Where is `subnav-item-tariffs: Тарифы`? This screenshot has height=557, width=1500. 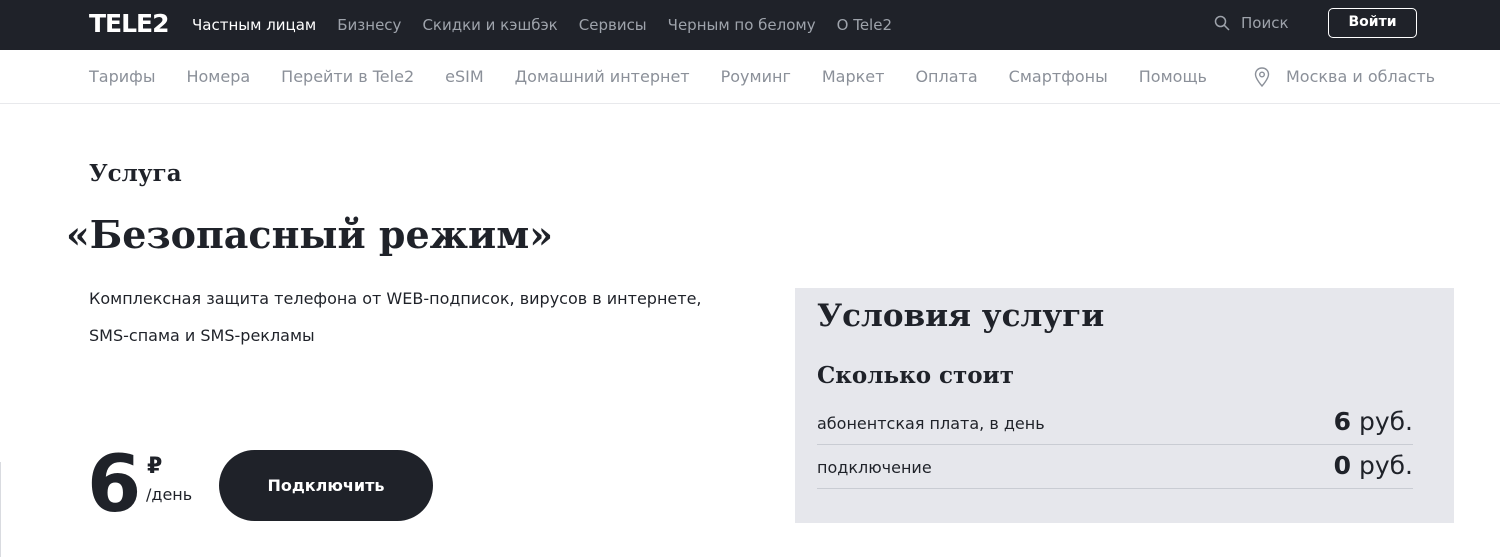
subnav-item-tariffs: Тарифы is located at coordinates (122, 76).